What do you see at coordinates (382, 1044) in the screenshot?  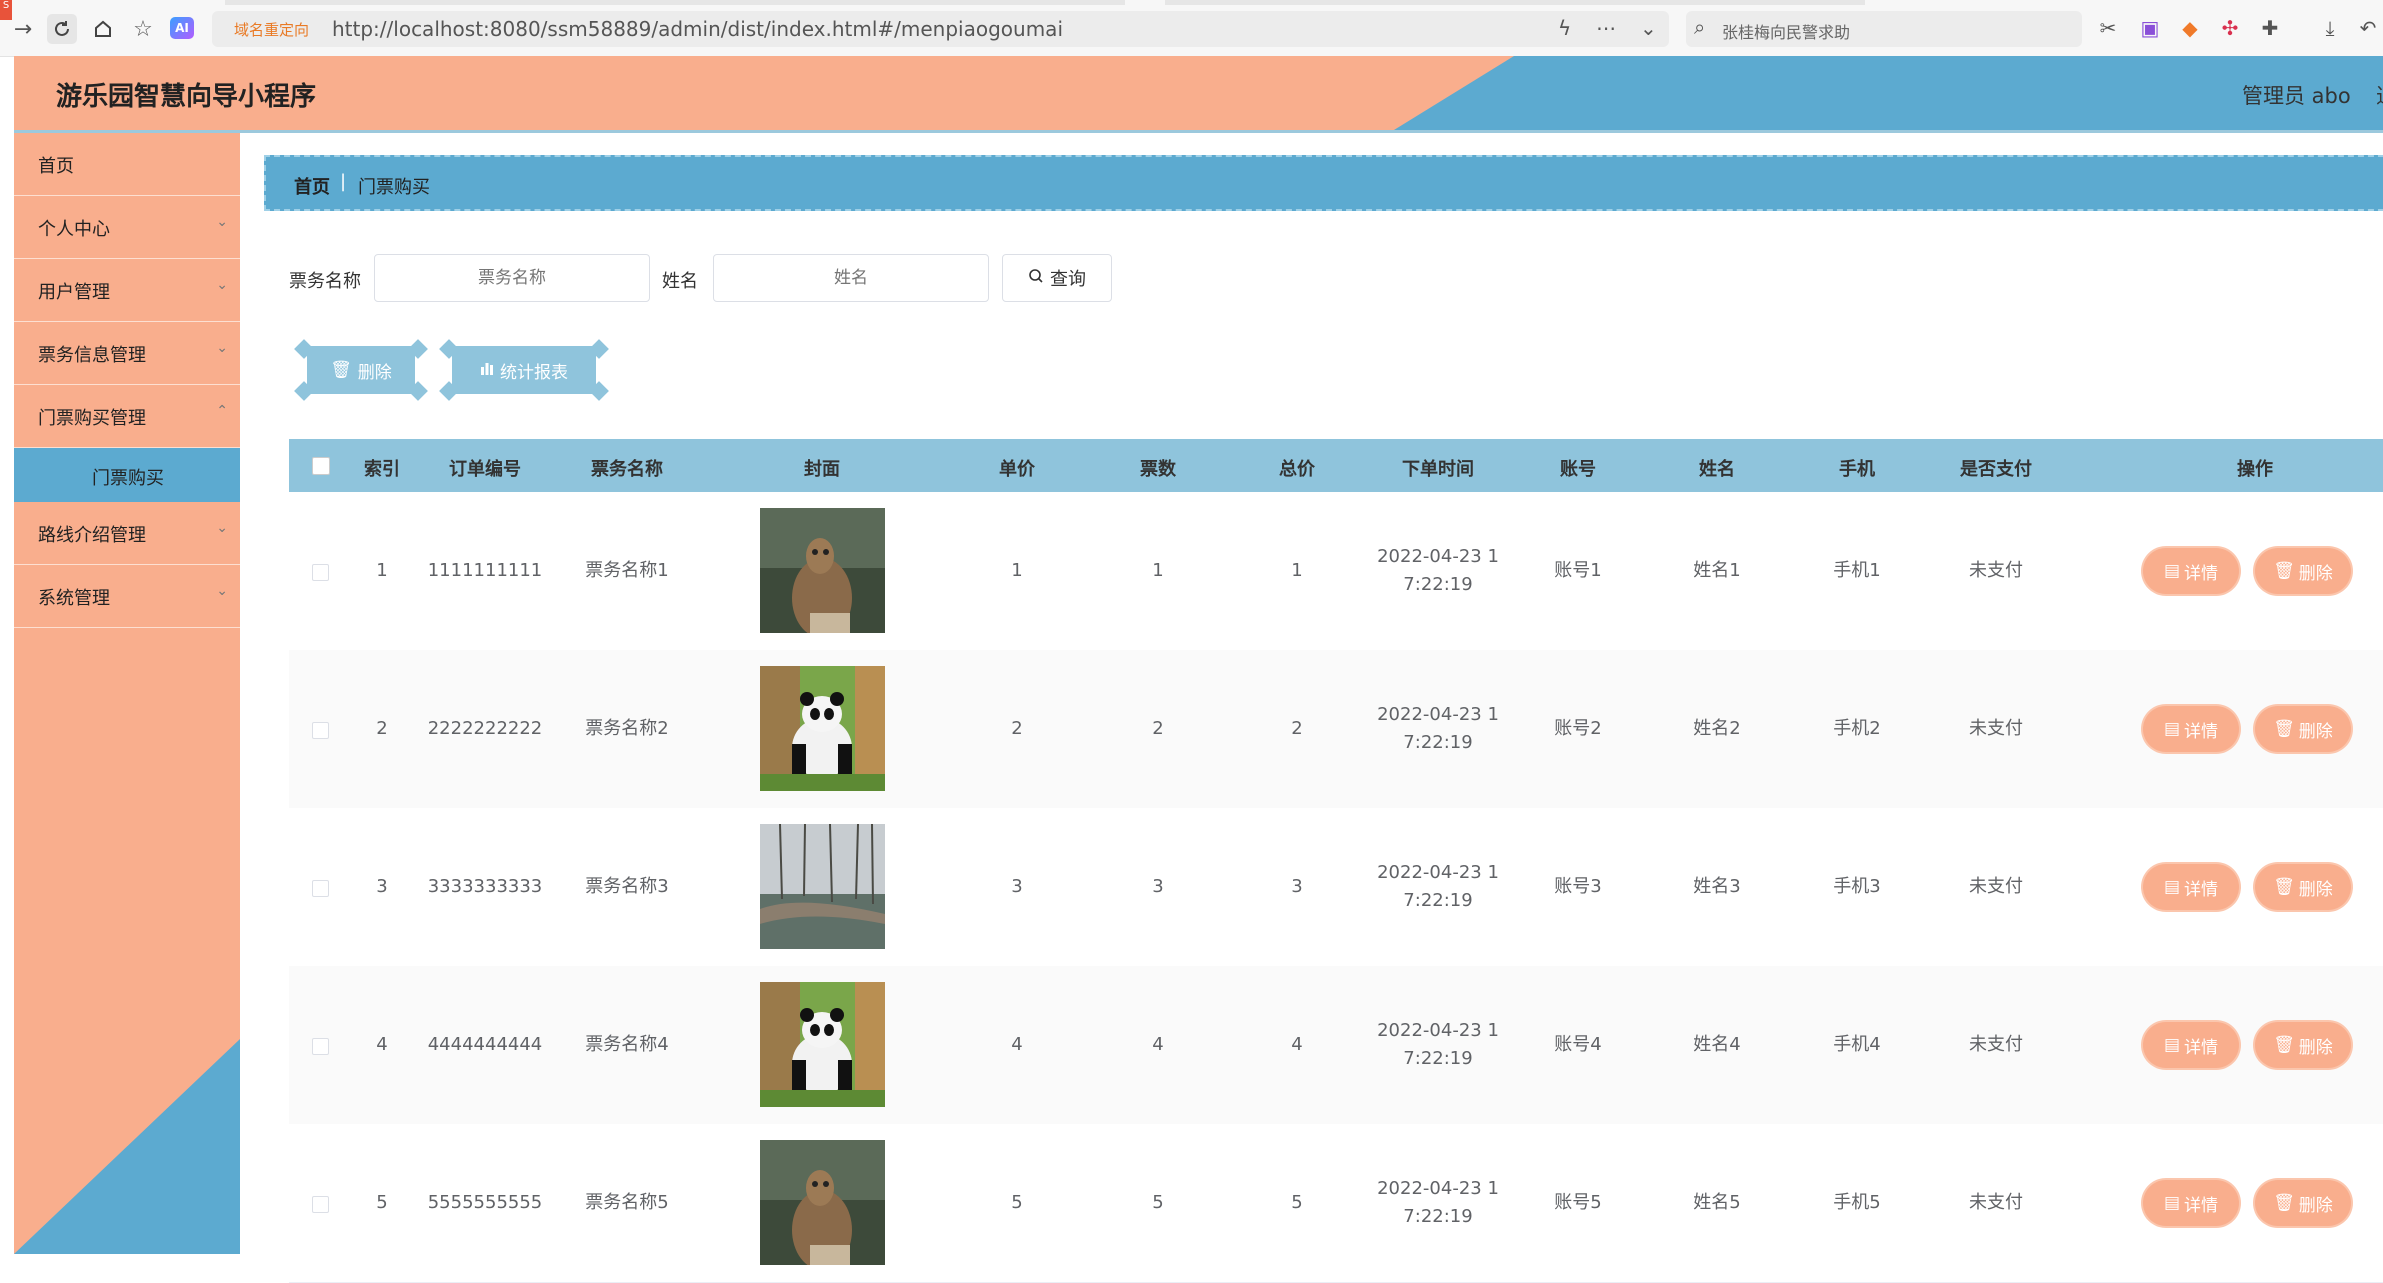 I see `cell-index: 4` at bounding box center [382, 1044].